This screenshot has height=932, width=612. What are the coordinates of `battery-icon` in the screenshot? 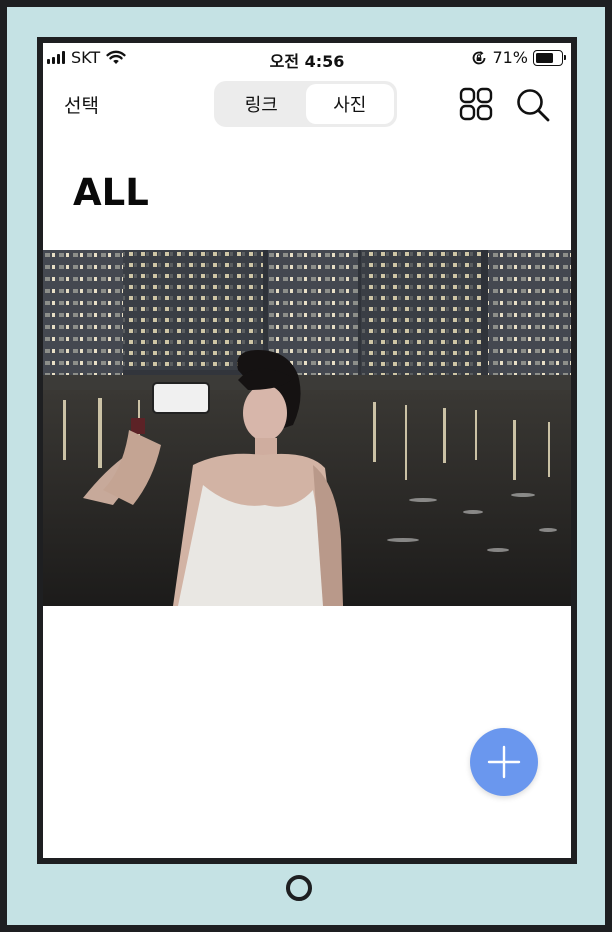 It's located at (549, 57).